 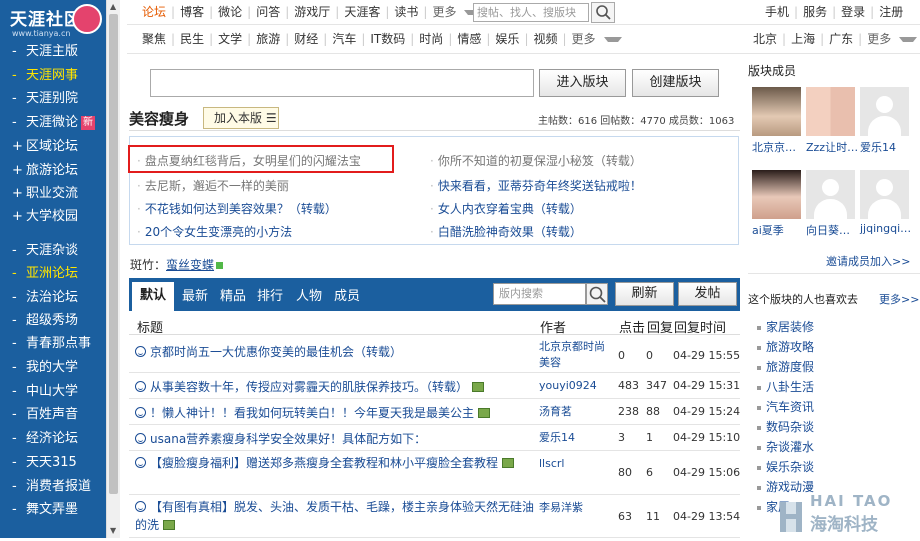 What do you see at coordinates (53, 414) in the screenshot?
I see `sidebar-item: - 百姓声音` at bounding box center [53, 414].